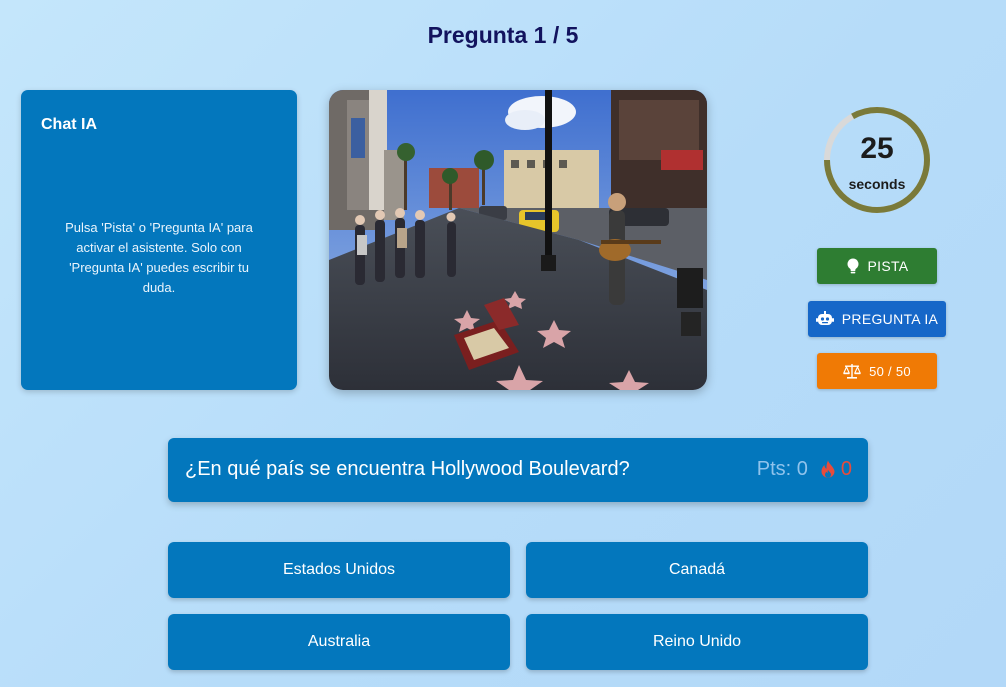 The width and height of the screenshot is (1006, 687). I want to click on scale-icon, so click(852, 371).